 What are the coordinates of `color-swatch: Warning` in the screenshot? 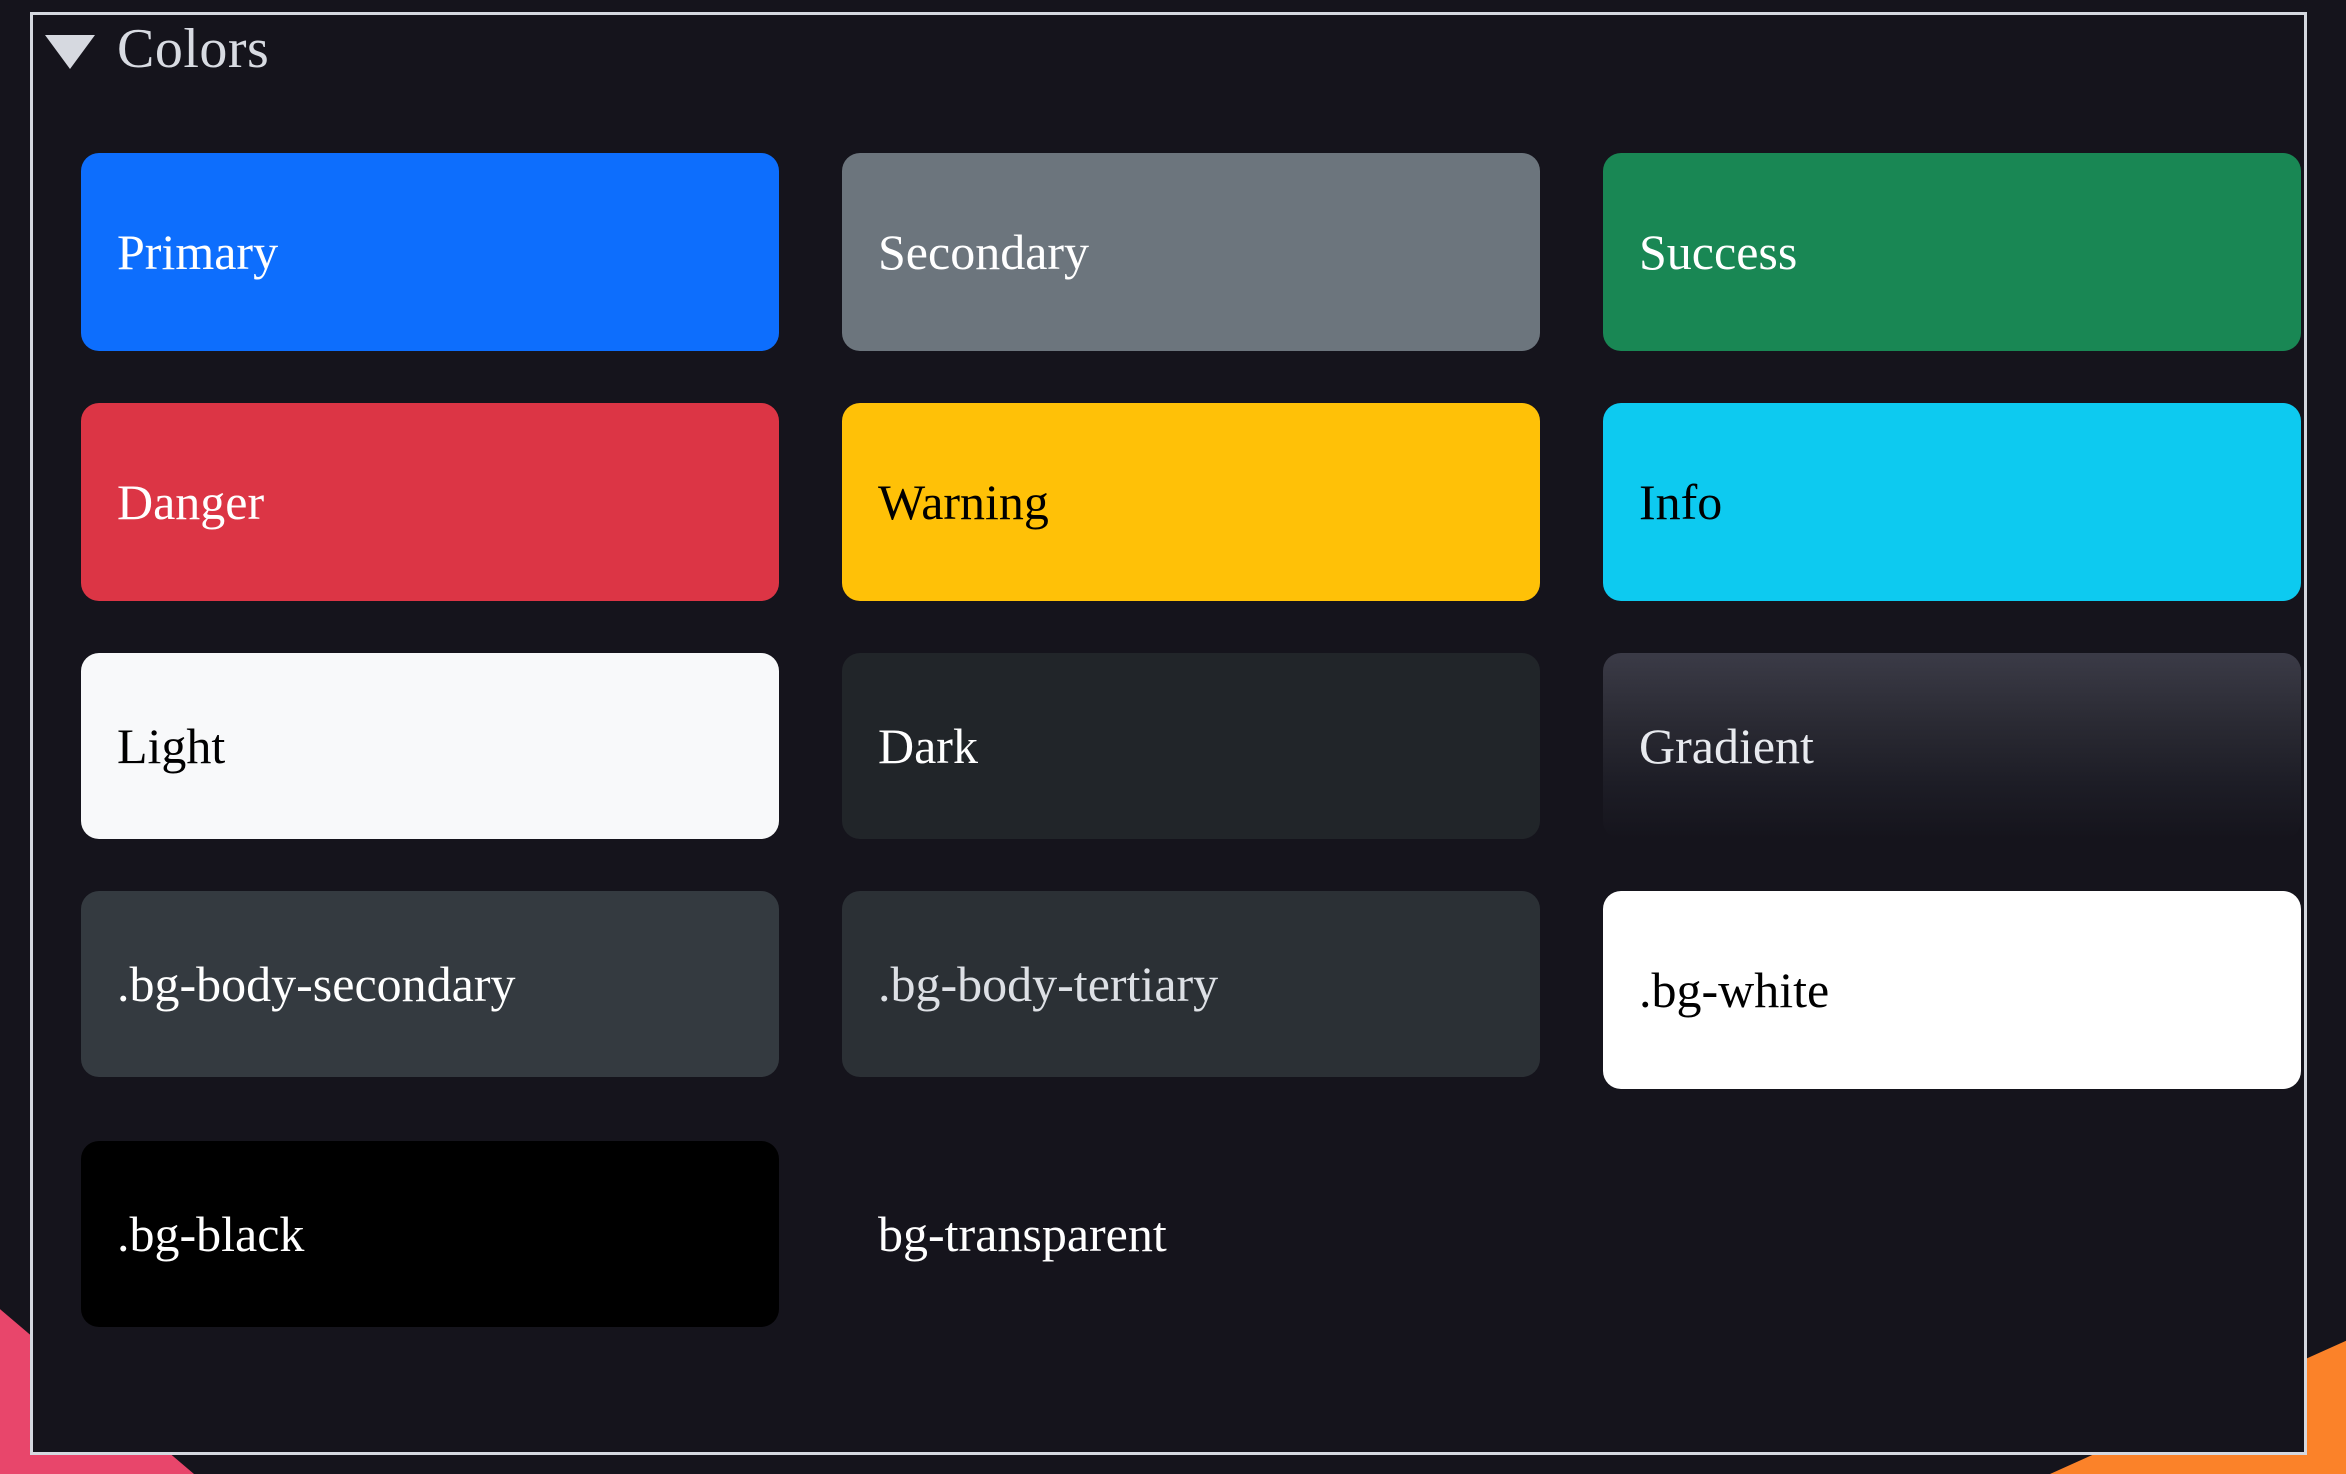 It's located at (1191, 502).